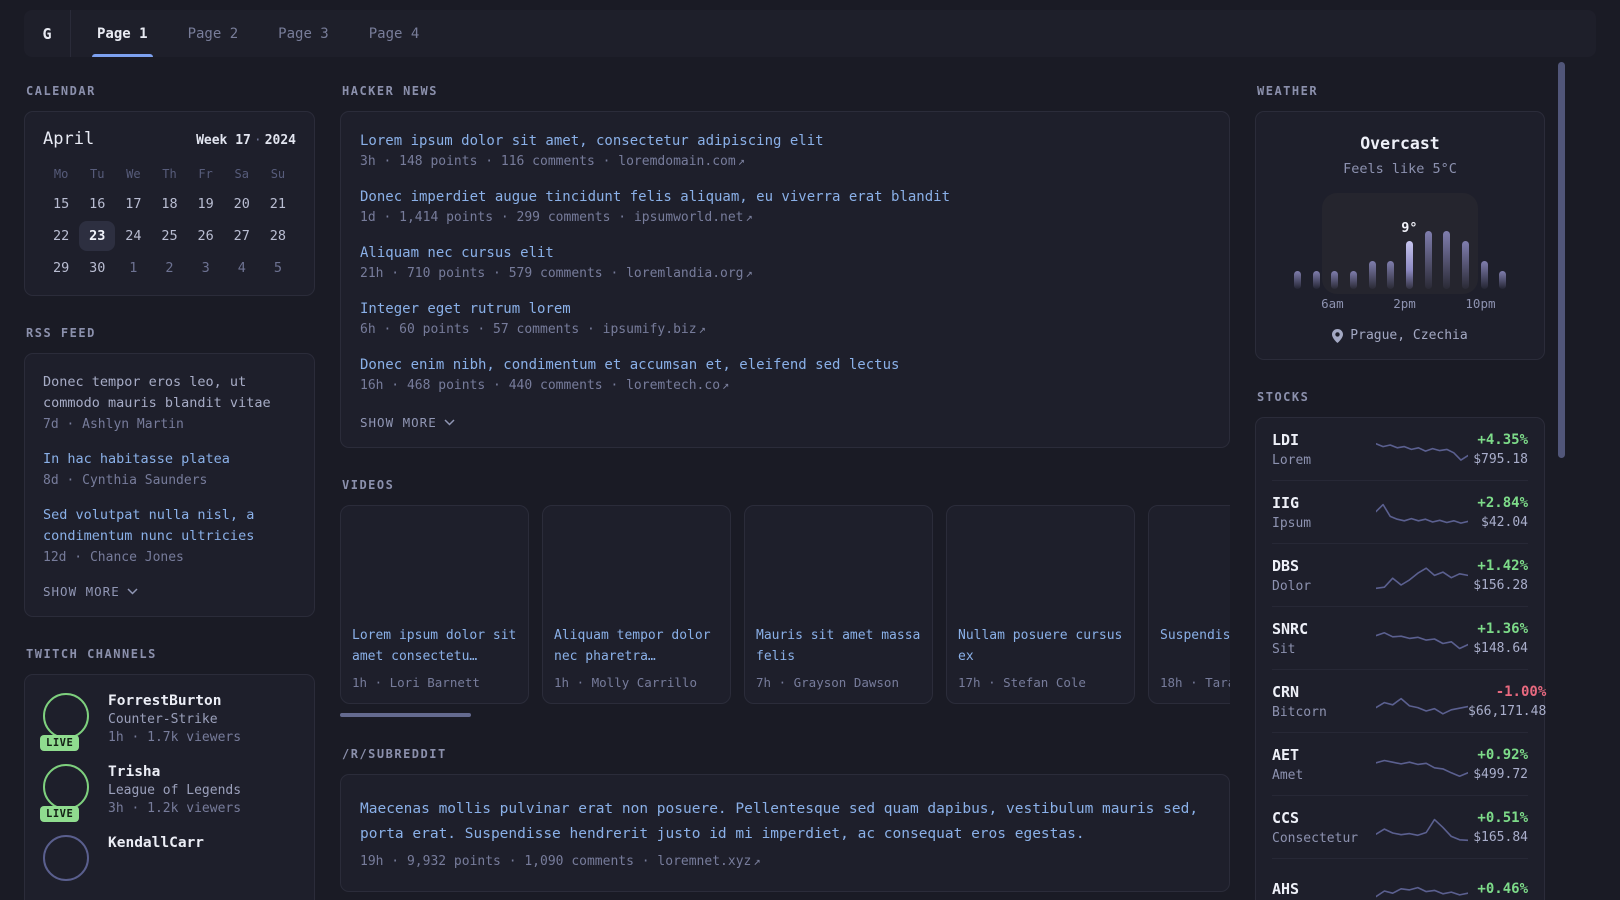 This screenshot has width=1620, height=900. What do you see at coordinates (175, 808) in the screenshot?
I see `twitch-channel-meta: 3h · 1.2k viewers` at bounding box center [175, 808].